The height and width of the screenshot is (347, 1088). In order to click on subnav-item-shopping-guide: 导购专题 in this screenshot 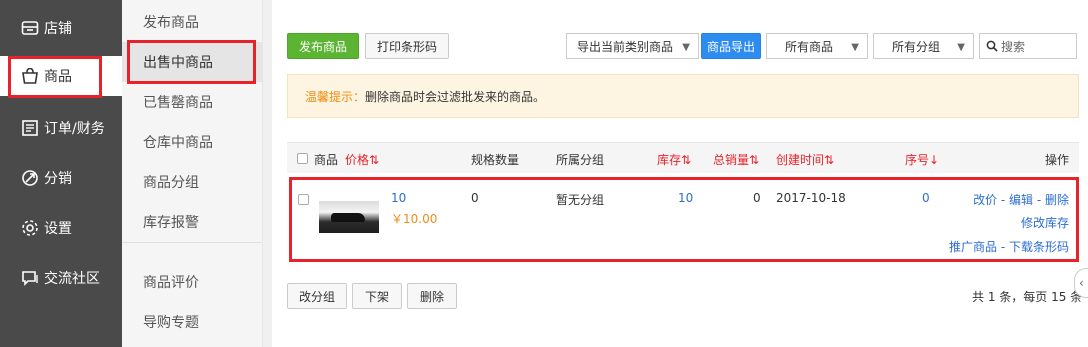, I will do `click(192, 322)`.